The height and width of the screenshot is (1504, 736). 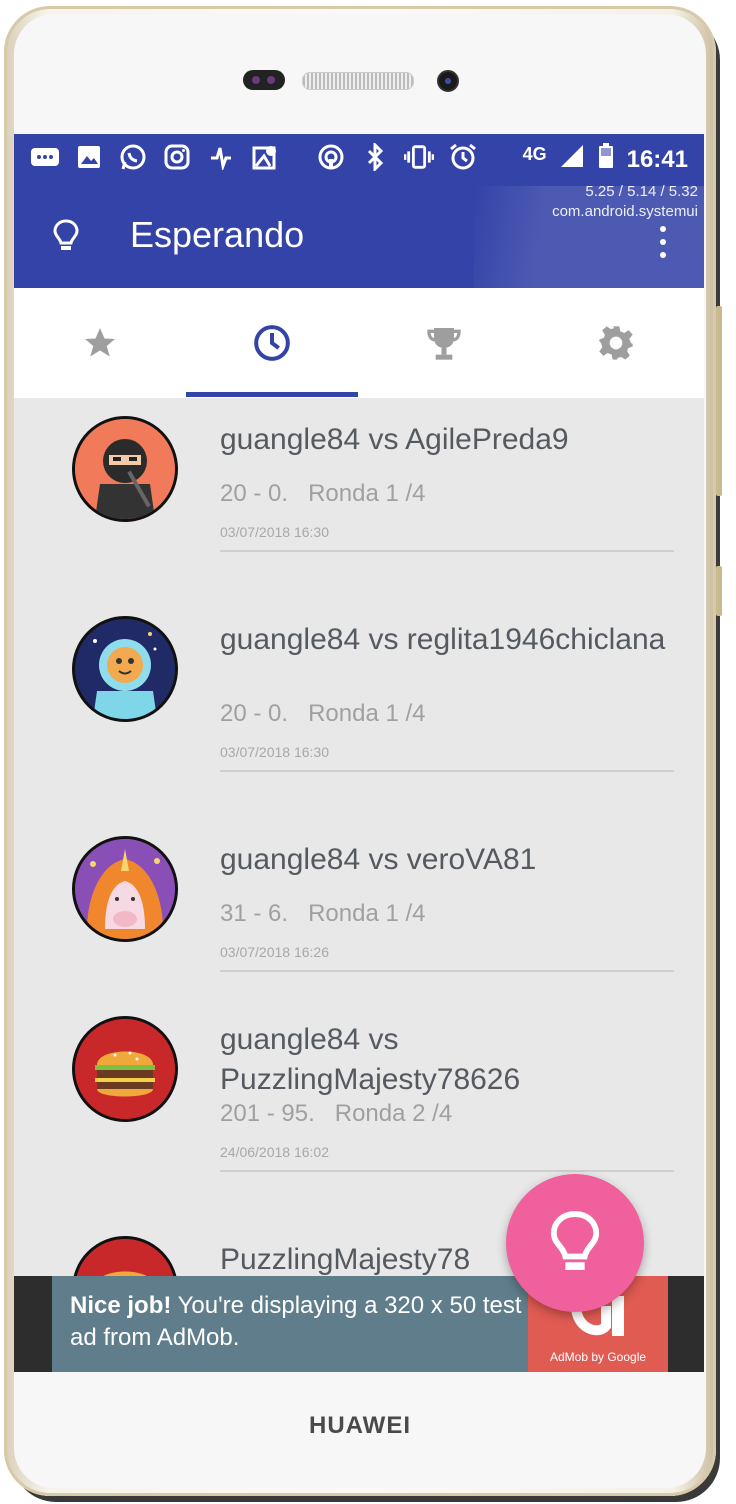 What do you see at coordinates (419, 157) in the screenshot?
I see `vibrate-icon` at bounding box center [419, 157].